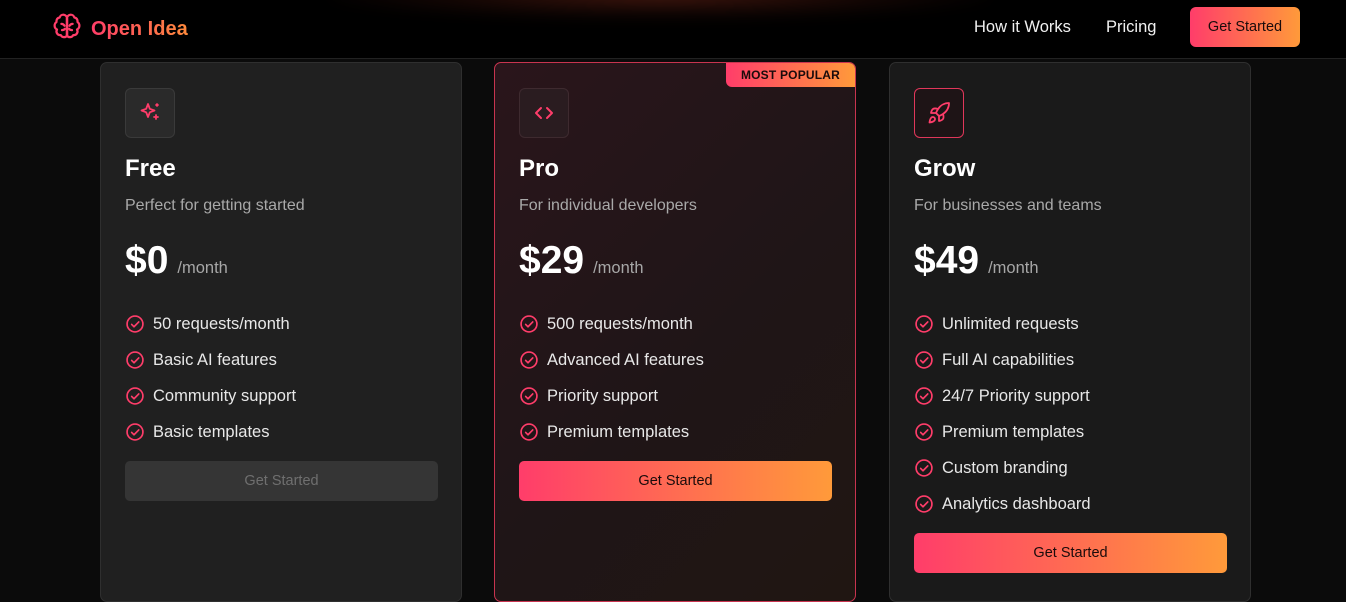 This screenshot has width=1346, height=602. Describe the element at coordinates (150, 168) in the screenshot. I see `plan-name: Free` at that location.